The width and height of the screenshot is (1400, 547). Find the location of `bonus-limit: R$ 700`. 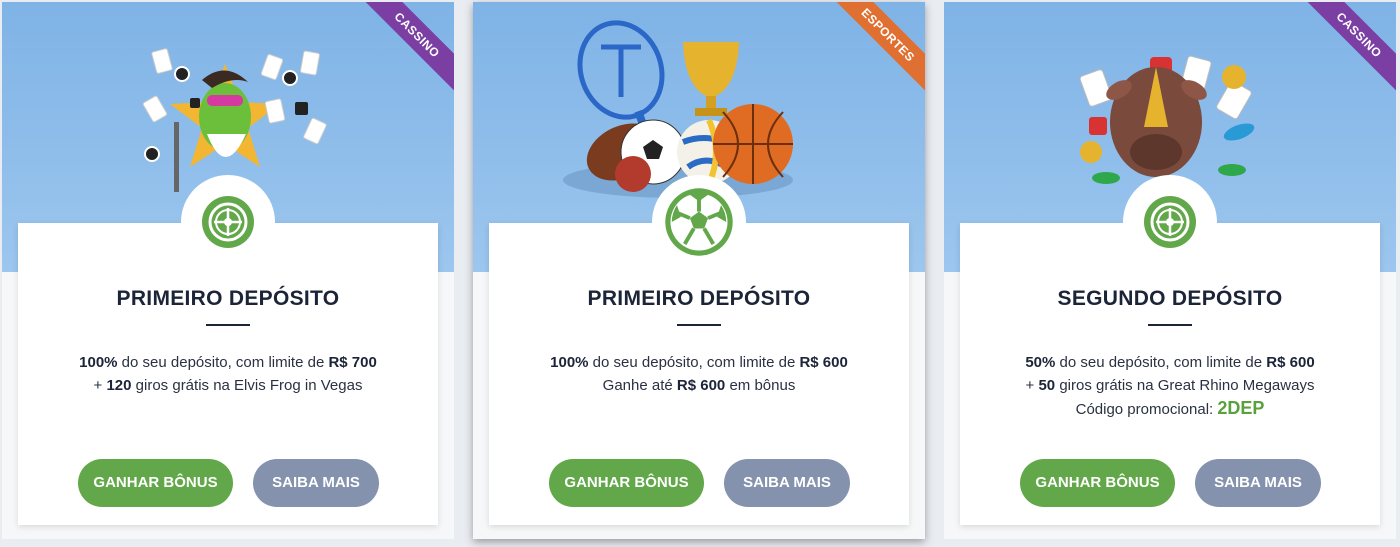

bonus-limit: R$ 700 is located at coordinates (352, 362).